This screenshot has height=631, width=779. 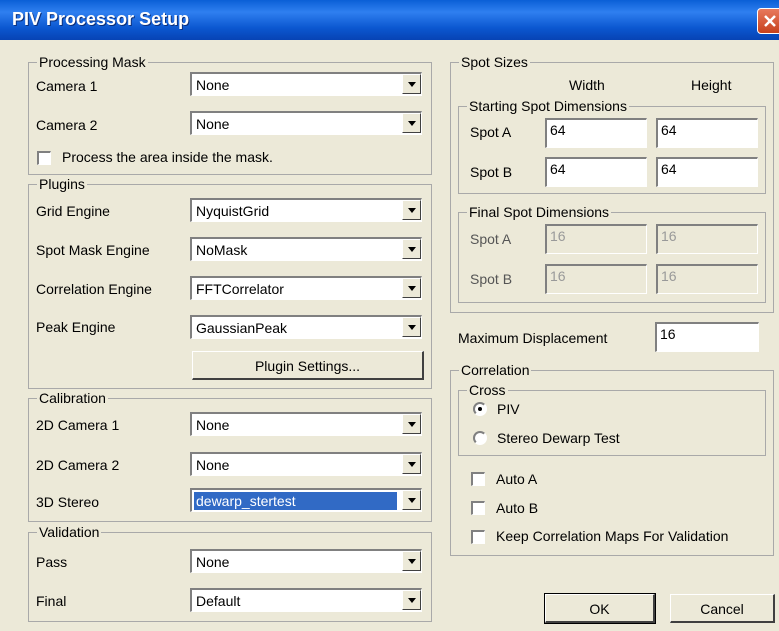 I want to click on starting-spot-a-width-input: 64, so click(x=596, y=133).